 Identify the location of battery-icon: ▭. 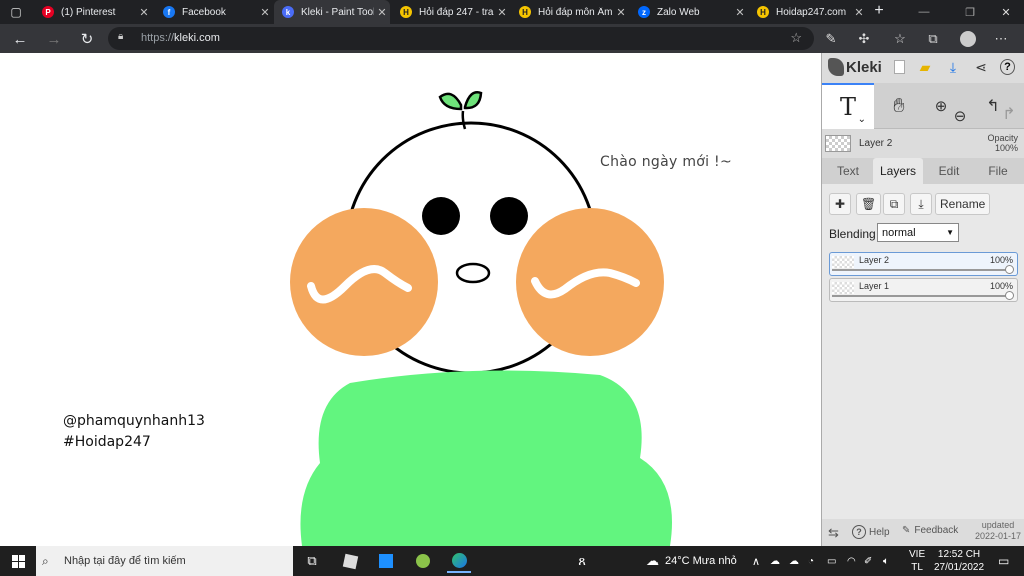
(831, 561).